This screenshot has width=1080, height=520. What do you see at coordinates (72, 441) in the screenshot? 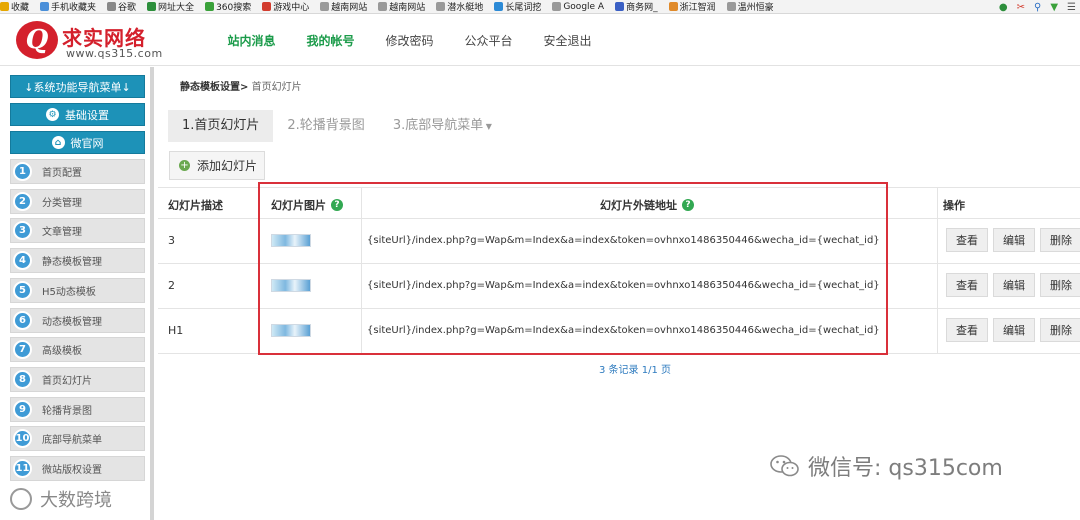
I see `sidebar-item-label: 底部导航菜单` at bounding box center [72, 441].